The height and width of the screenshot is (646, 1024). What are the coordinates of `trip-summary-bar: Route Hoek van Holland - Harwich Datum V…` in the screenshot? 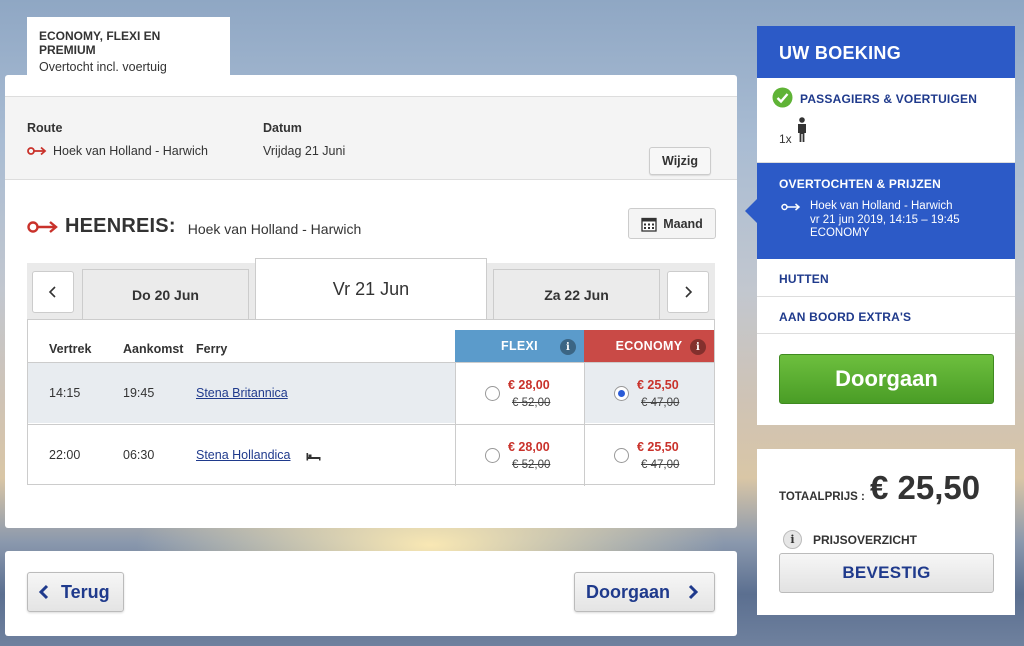 It's located at (371, 138).